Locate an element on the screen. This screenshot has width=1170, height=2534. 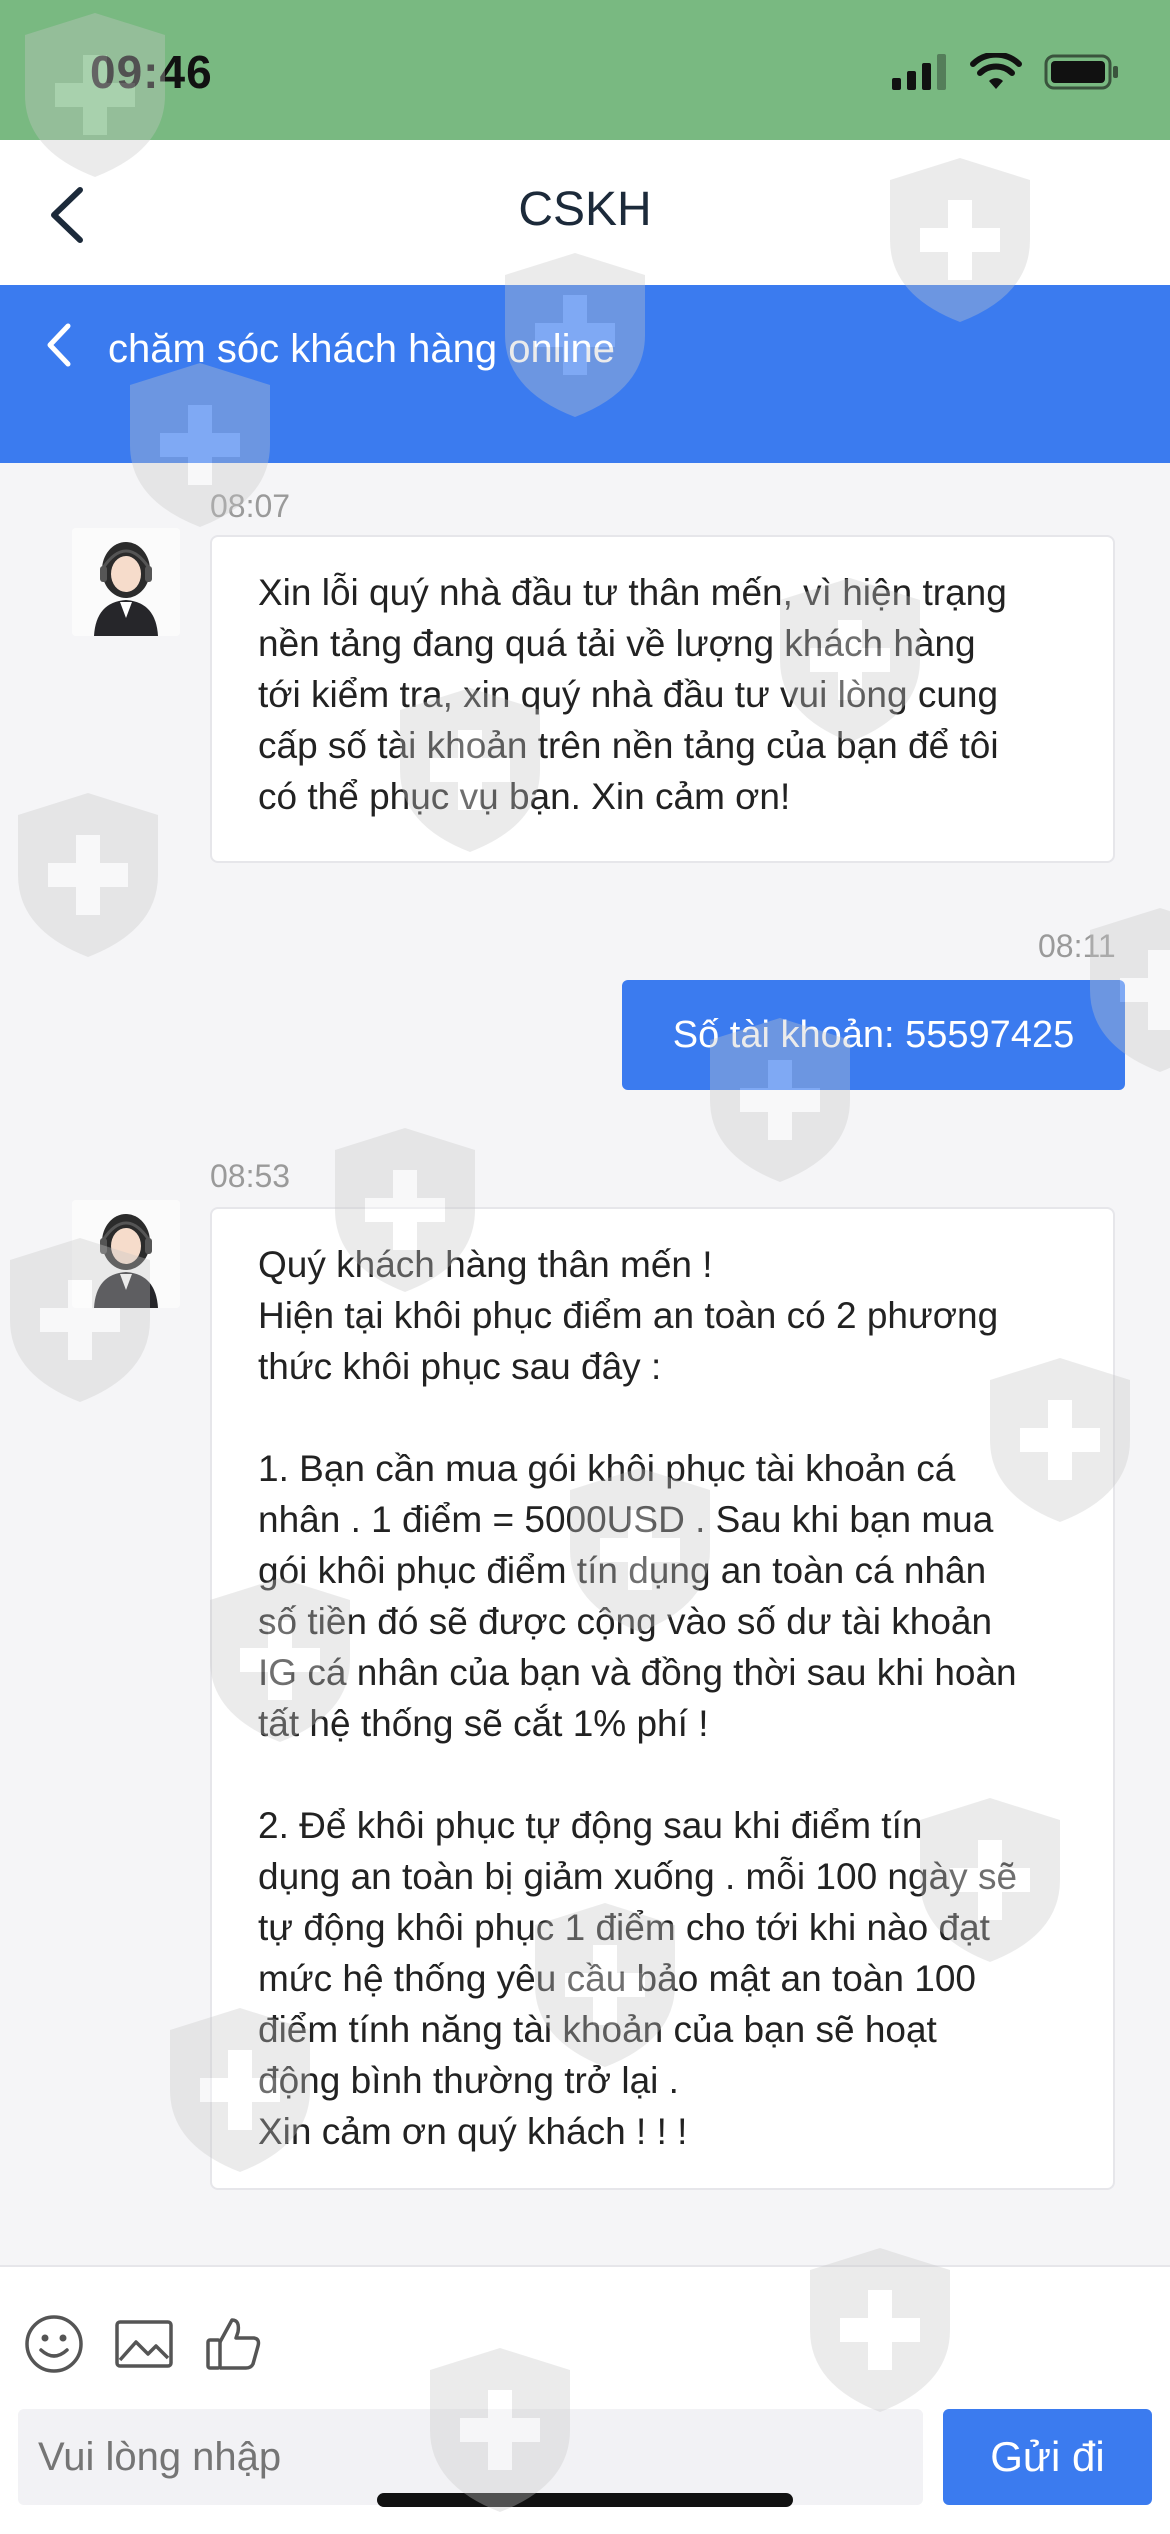
nav-bar: CSKH is located at coordinates (585, 212).